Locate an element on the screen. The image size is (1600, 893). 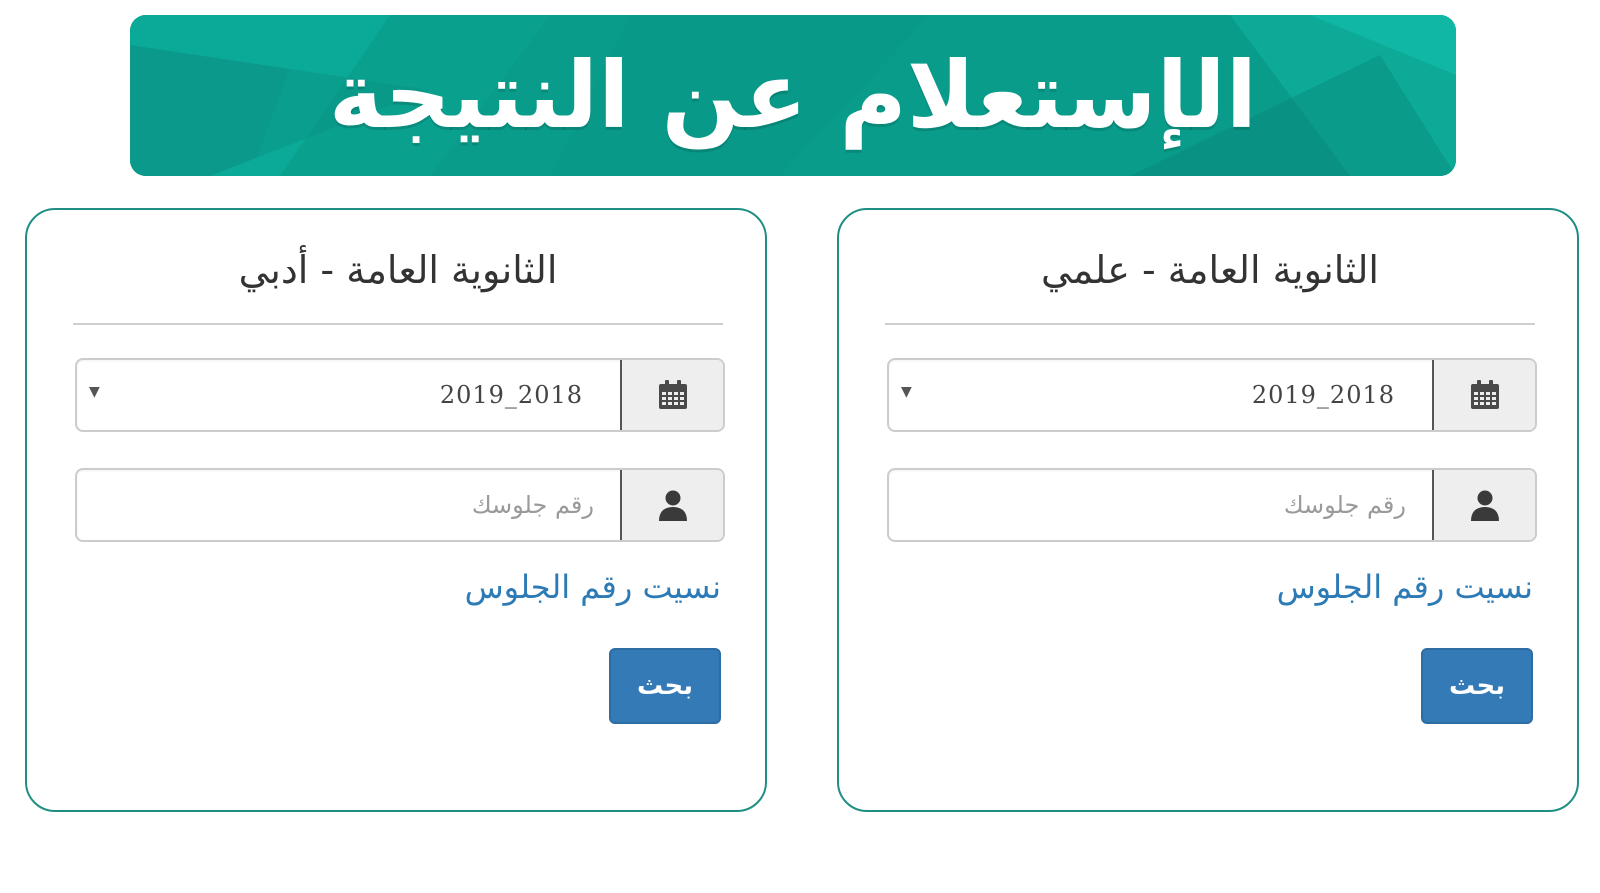
card-title: الثانوية العامة - علمي is located at coordinates (1210, 270).